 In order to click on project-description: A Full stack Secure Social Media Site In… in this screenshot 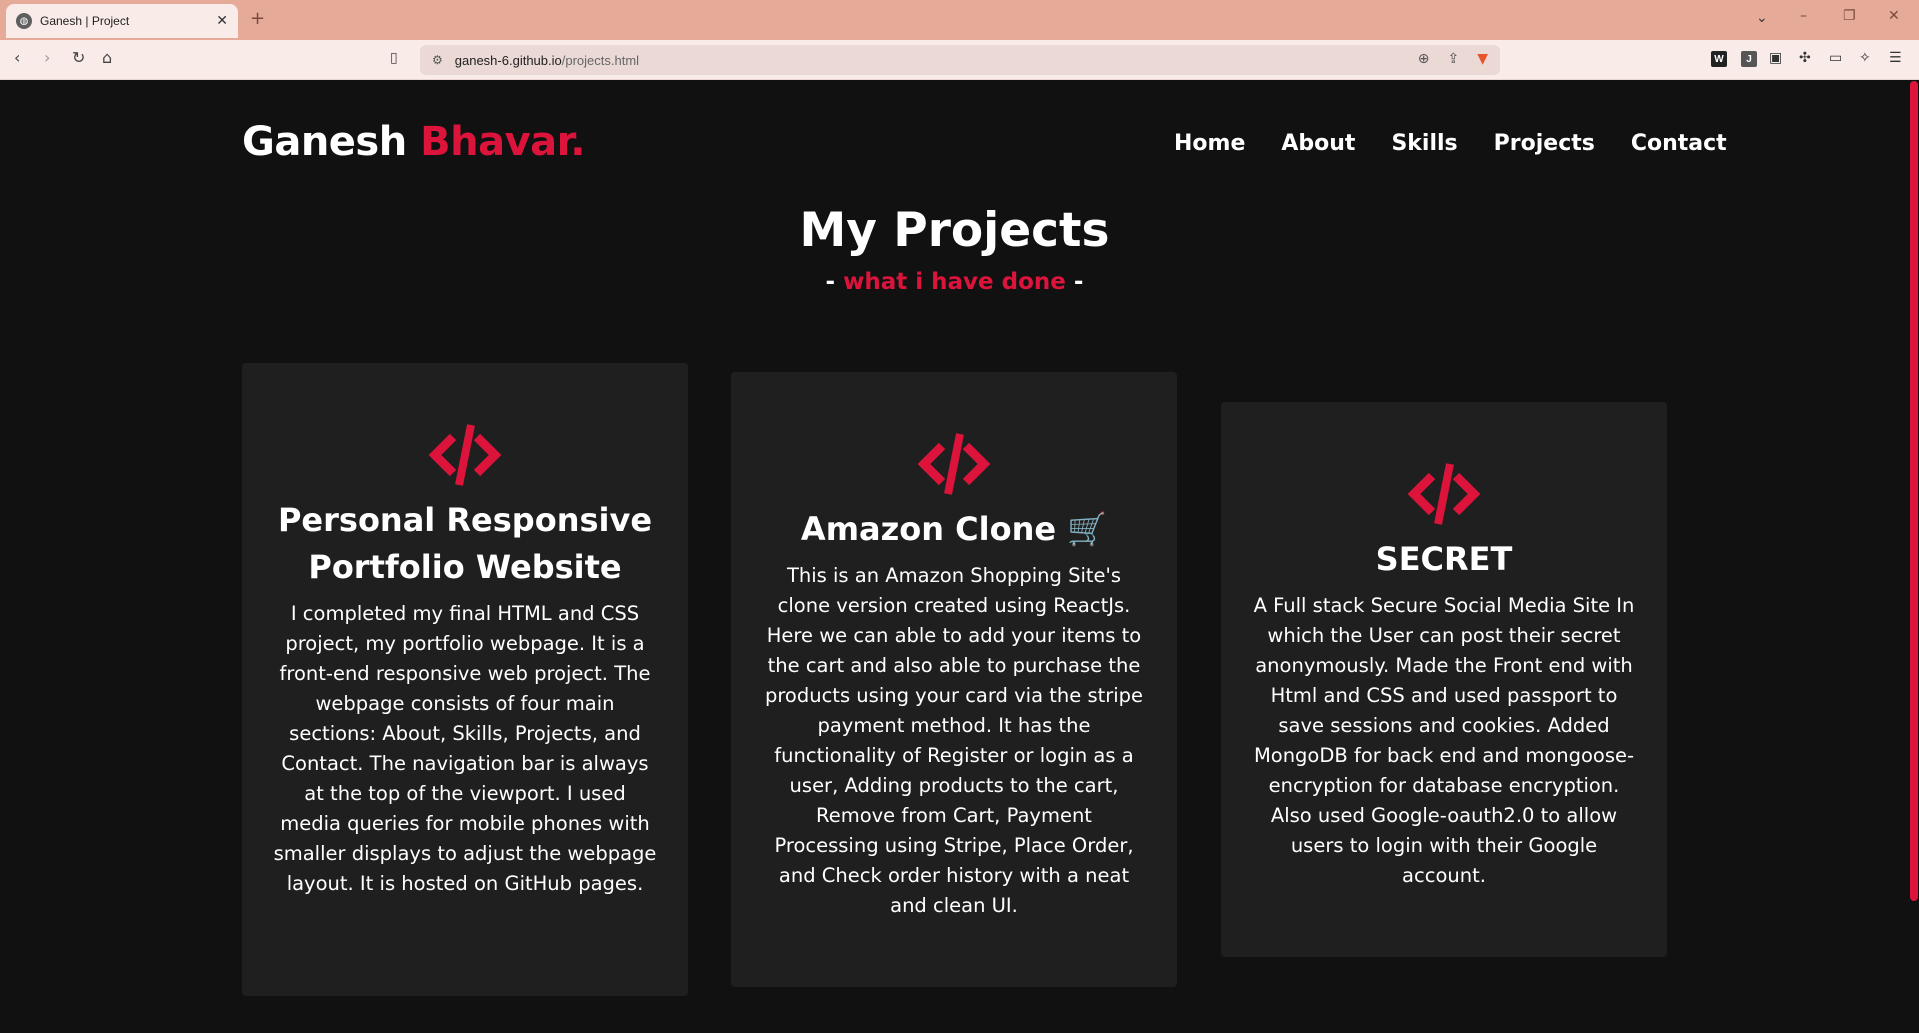, I will do `click(1444, 740)`.